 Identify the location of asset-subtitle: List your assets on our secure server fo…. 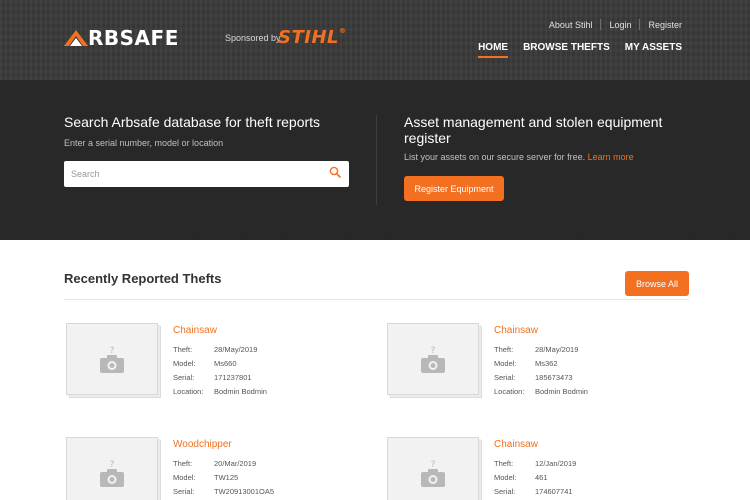
(554, 157).